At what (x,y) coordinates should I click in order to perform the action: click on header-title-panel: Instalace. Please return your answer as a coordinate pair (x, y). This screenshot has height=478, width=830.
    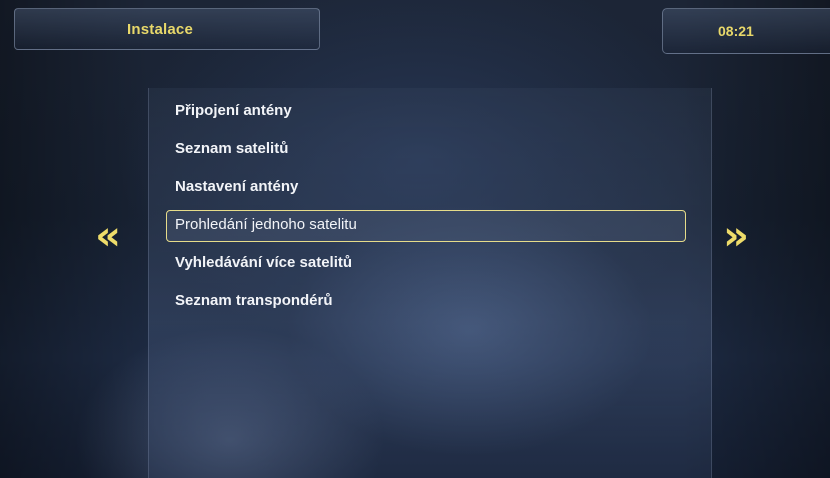
    Looking at the image, I should click on (167, 29).